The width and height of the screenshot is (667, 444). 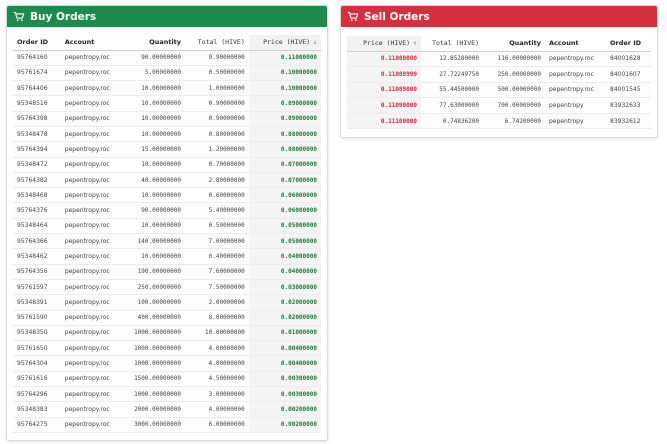 What do you see at coordinates (628, 90) in the screenshot?
I see `order-id-cell: 84001545` at bounding box center [628, 90].